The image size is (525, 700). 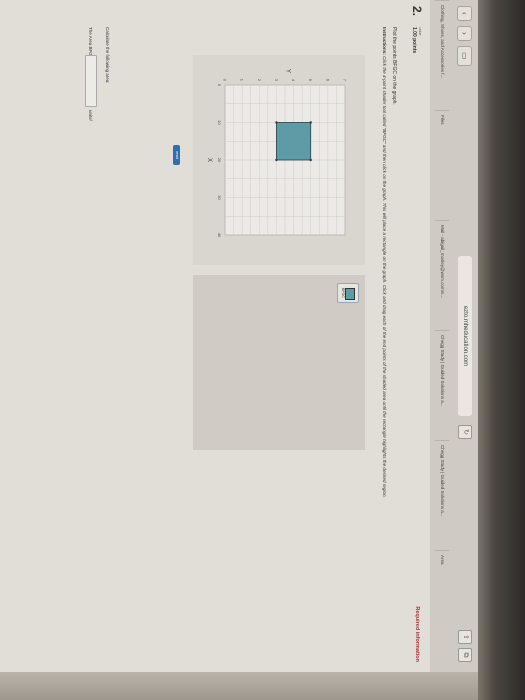 What do you see at coordinates (417, 634) in the screenshot?
I see `required-information-link: Required information` at bounding box center [417, 634].